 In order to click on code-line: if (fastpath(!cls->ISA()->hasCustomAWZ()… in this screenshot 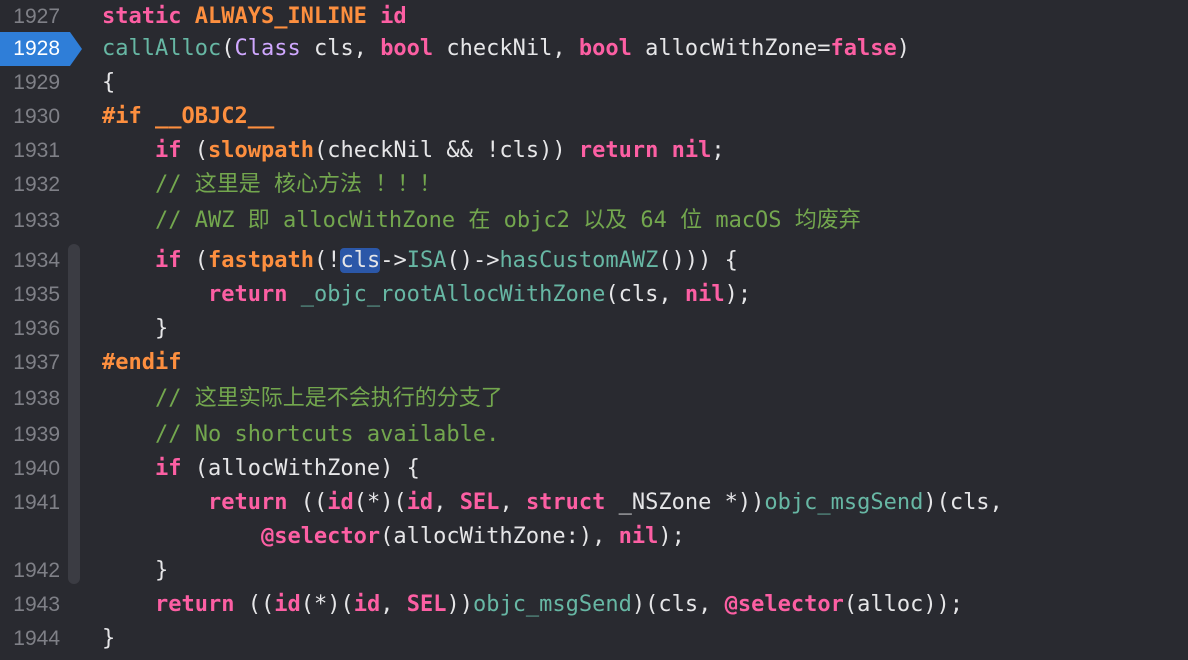, I will do `click(420, 261)`.